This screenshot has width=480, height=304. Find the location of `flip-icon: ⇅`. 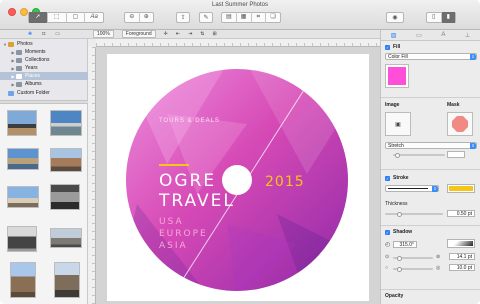

flip-icon: ⇅ is located at coordinates (202, 34).